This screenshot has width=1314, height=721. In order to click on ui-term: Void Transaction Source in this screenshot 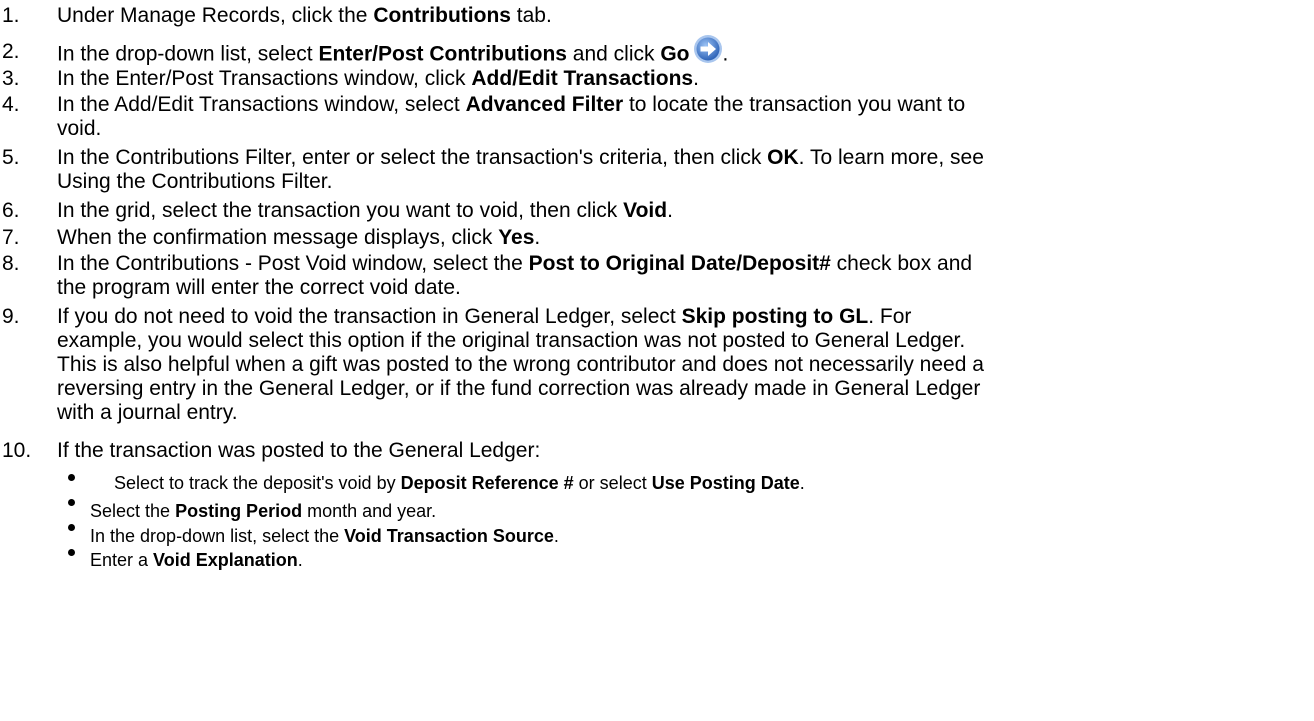, I will do `click(449, 536)`.